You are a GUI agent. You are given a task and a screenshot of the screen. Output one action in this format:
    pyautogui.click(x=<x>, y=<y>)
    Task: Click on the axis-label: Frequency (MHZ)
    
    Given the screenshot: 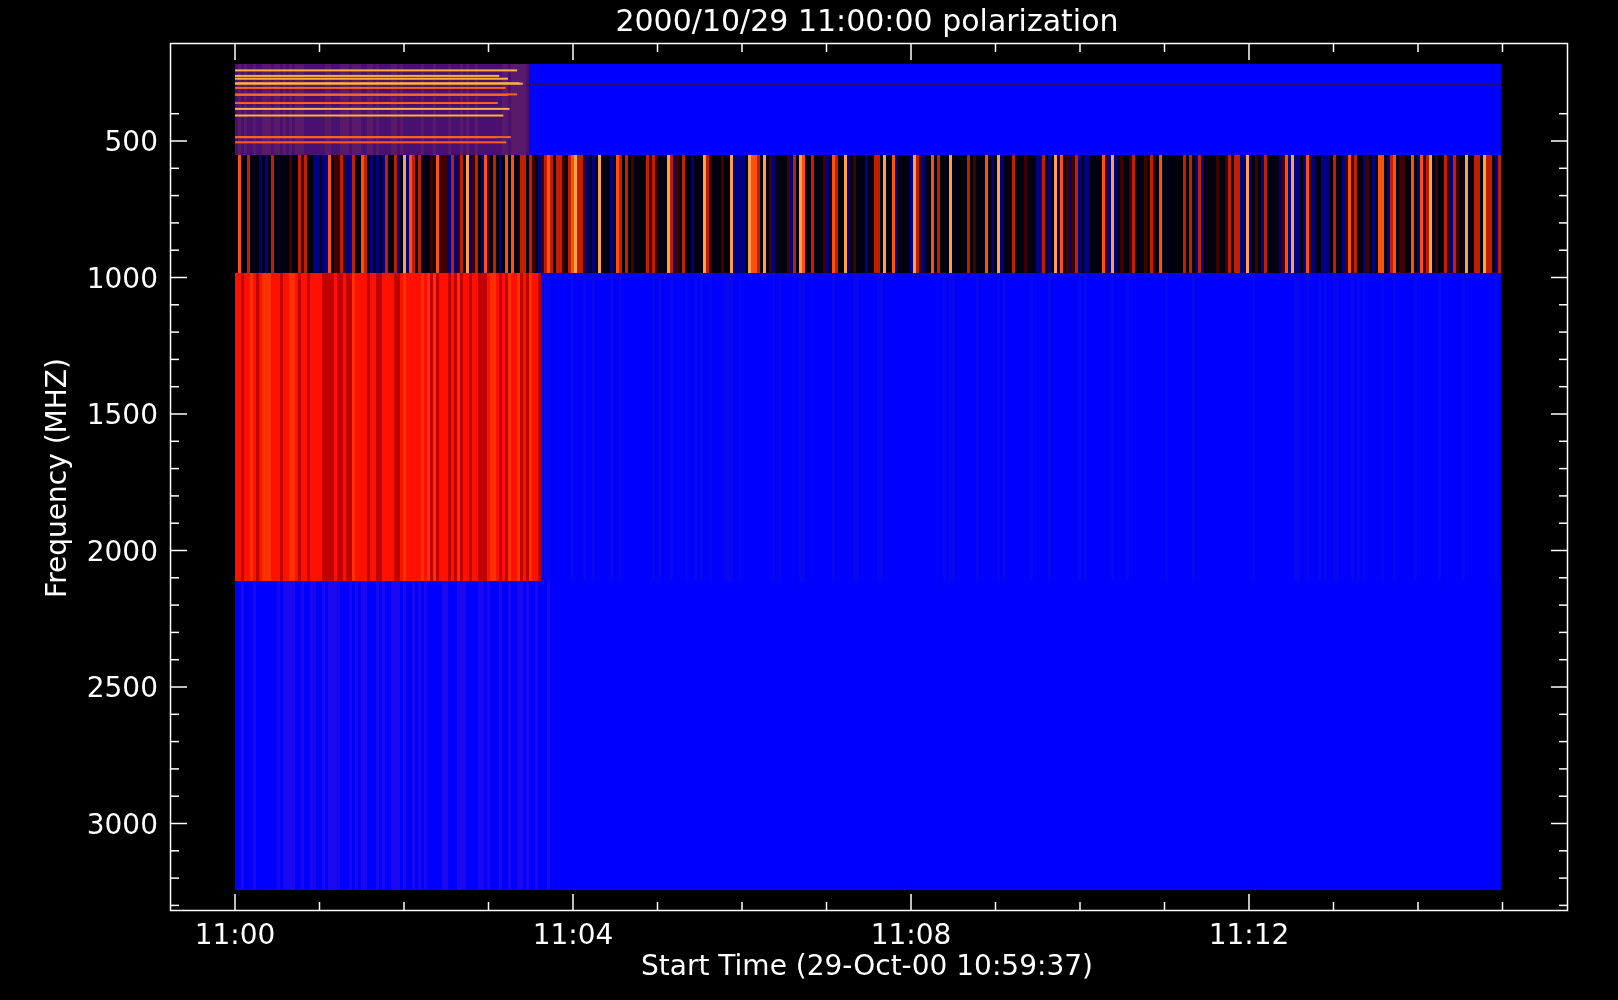 What is the action you would take?
    pyautogui.click(x=56, y=478)
    